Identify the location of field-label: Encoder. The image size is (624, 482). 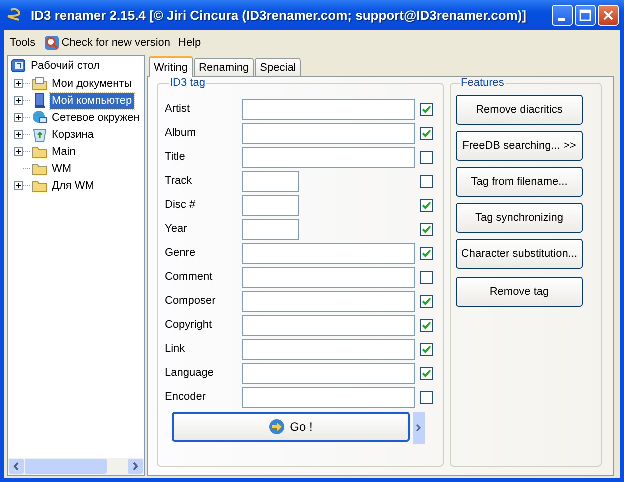
(186, 397).